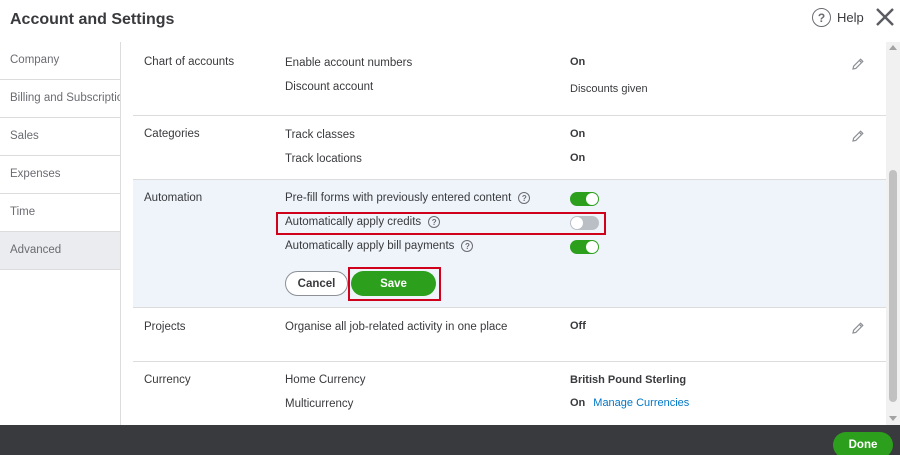 The image size is (900, 455). I want to click on footer-bar: Done, so click(450, 440).